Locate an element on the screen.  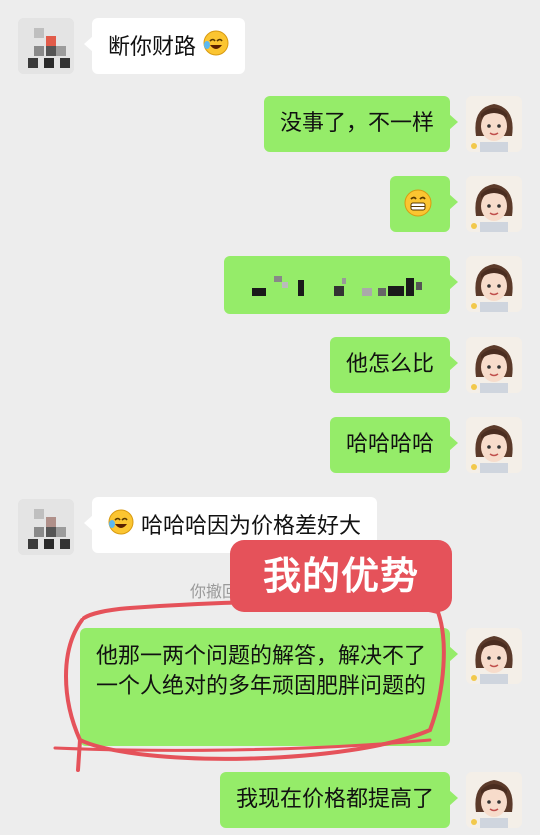
message-bubble-sent: 没事了，不一样 is located at coordinates (361, 124).